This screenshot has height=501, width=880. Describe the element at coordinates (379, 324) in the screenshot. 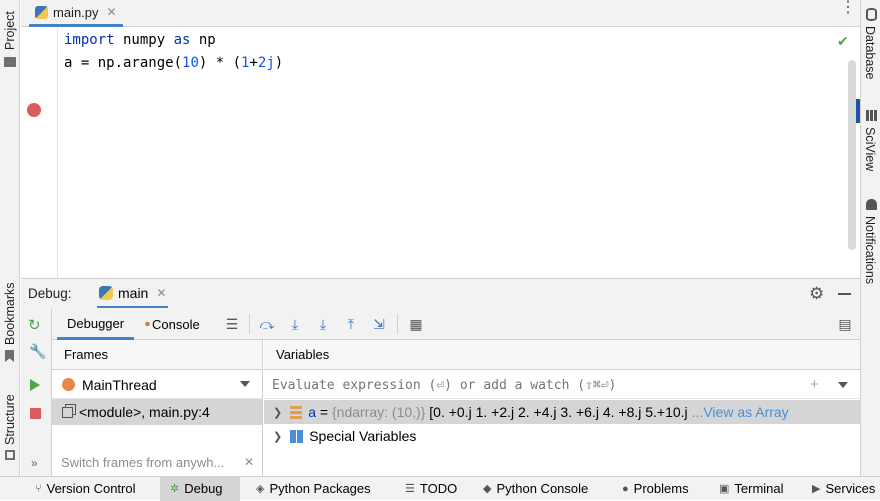

I see `run-to-cursor-icon: ⇲` at that location.